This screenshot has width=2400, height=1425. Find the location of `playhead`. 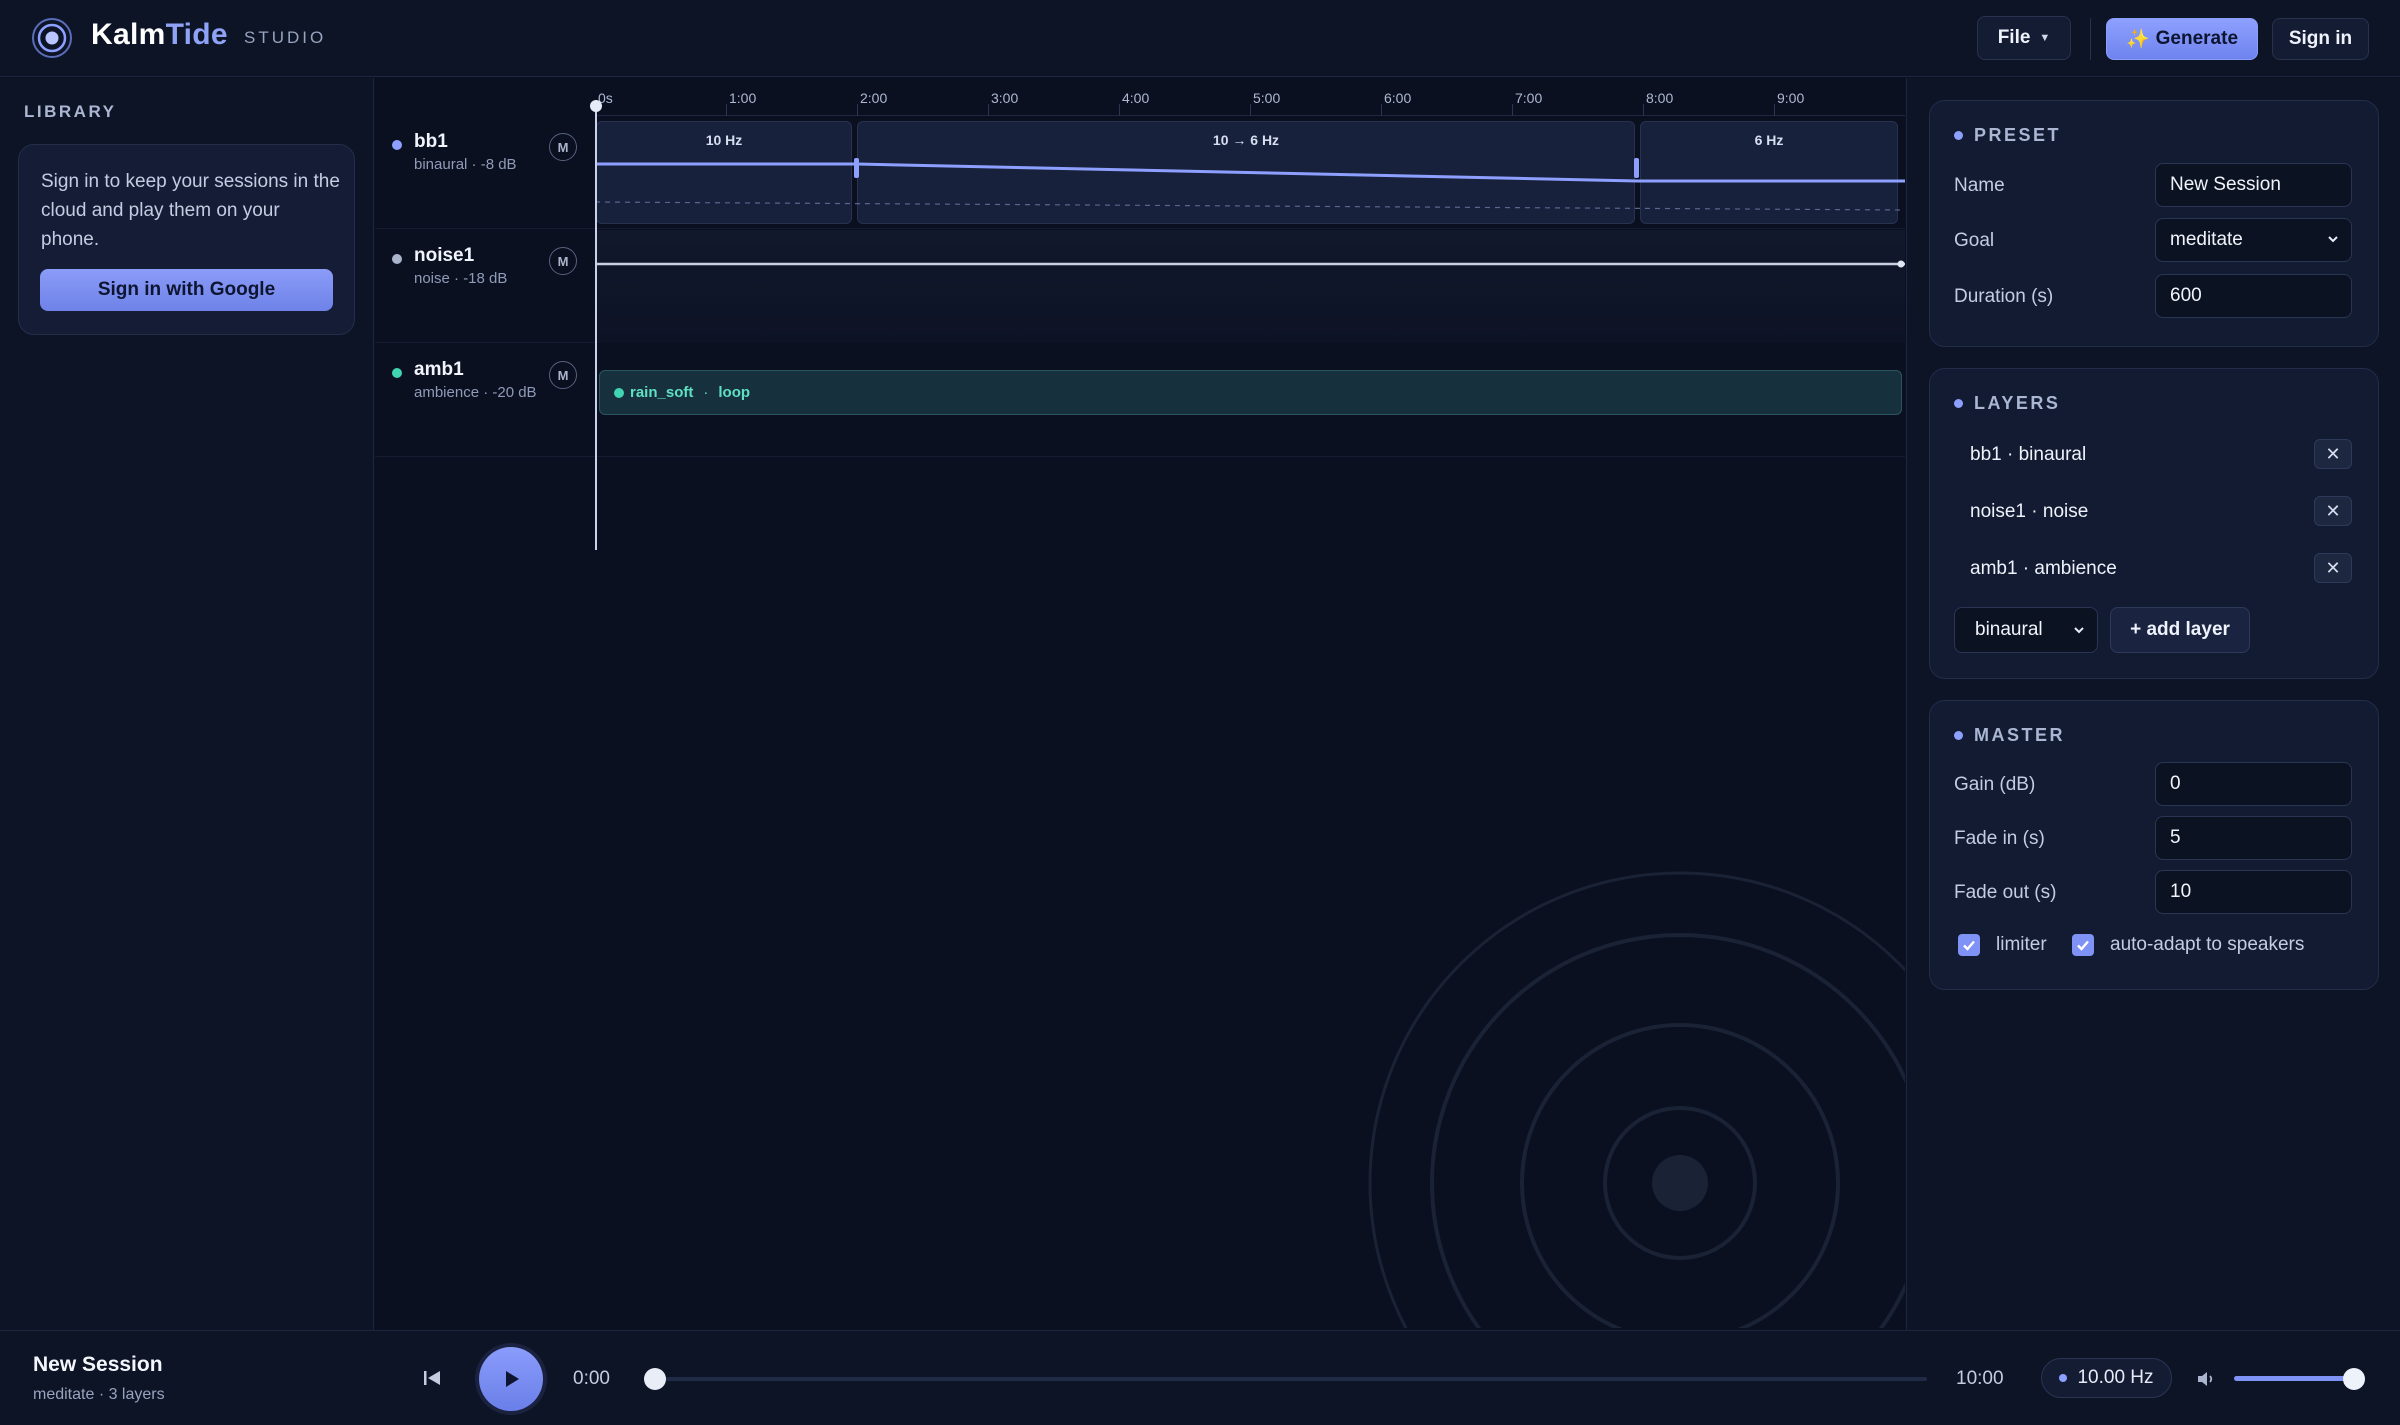

playhead is located at coordinates (596, 325).